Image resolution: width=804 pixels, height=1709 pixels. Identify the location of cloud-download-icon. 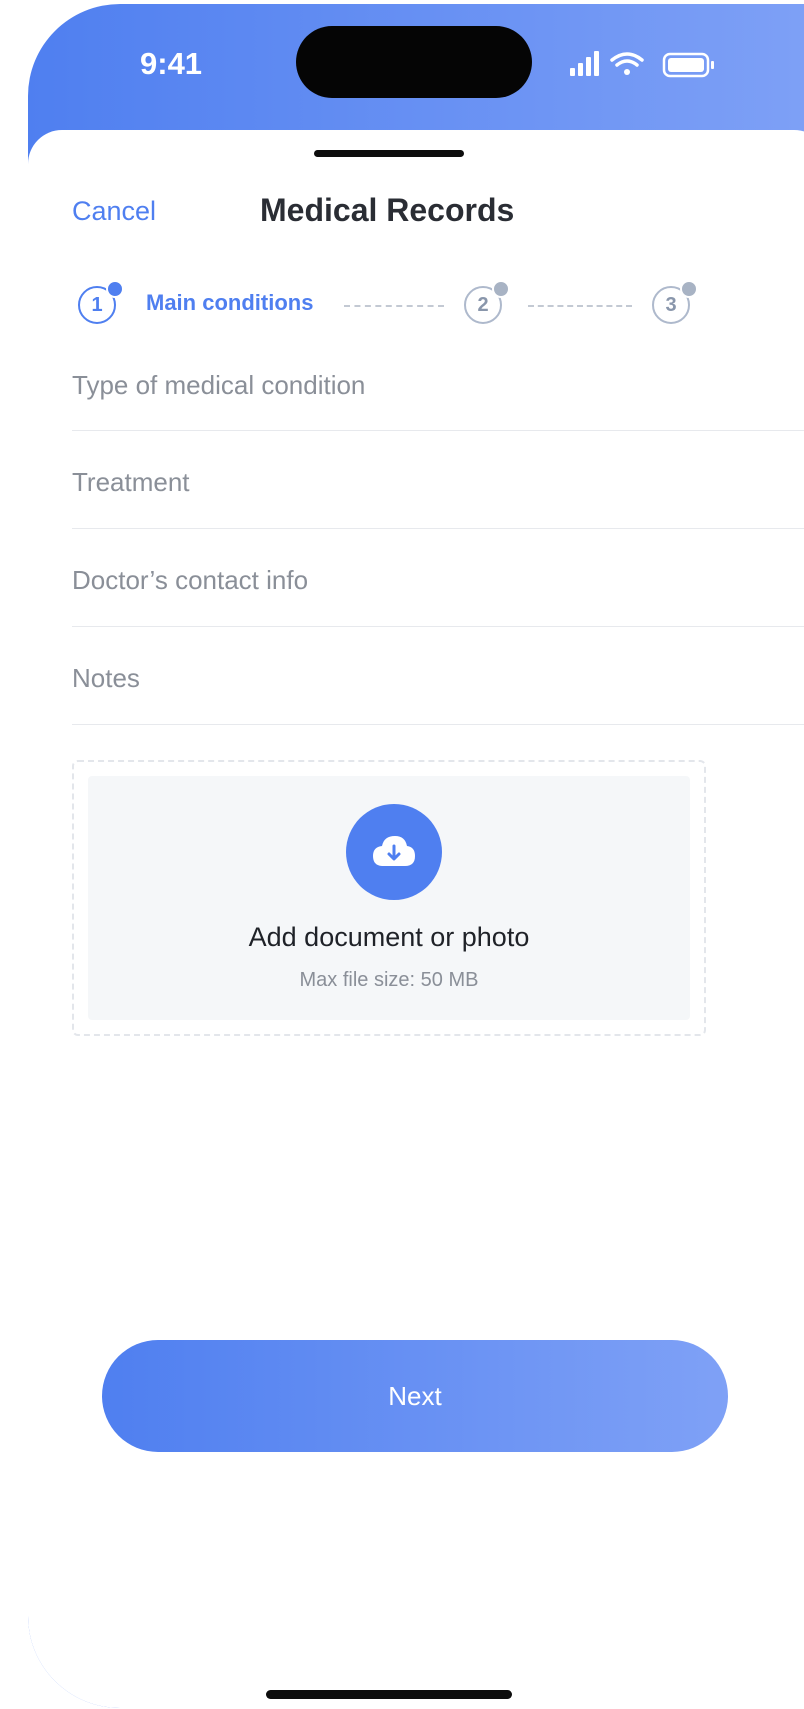
(394, 852).